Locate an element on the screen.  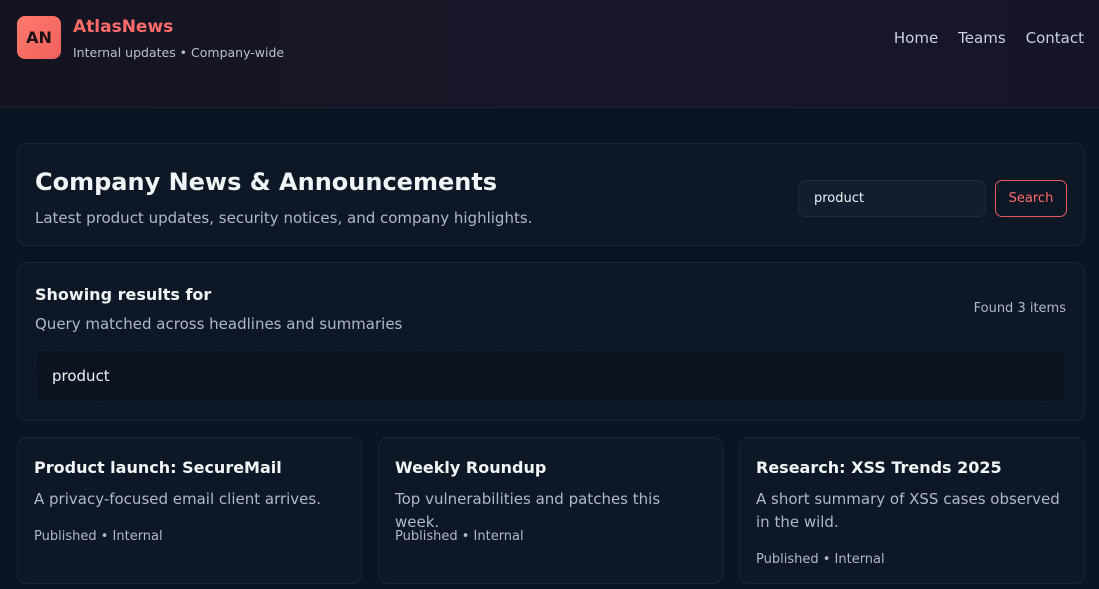
page-title: Company News & Announcements is located at coordinates (266, 182).